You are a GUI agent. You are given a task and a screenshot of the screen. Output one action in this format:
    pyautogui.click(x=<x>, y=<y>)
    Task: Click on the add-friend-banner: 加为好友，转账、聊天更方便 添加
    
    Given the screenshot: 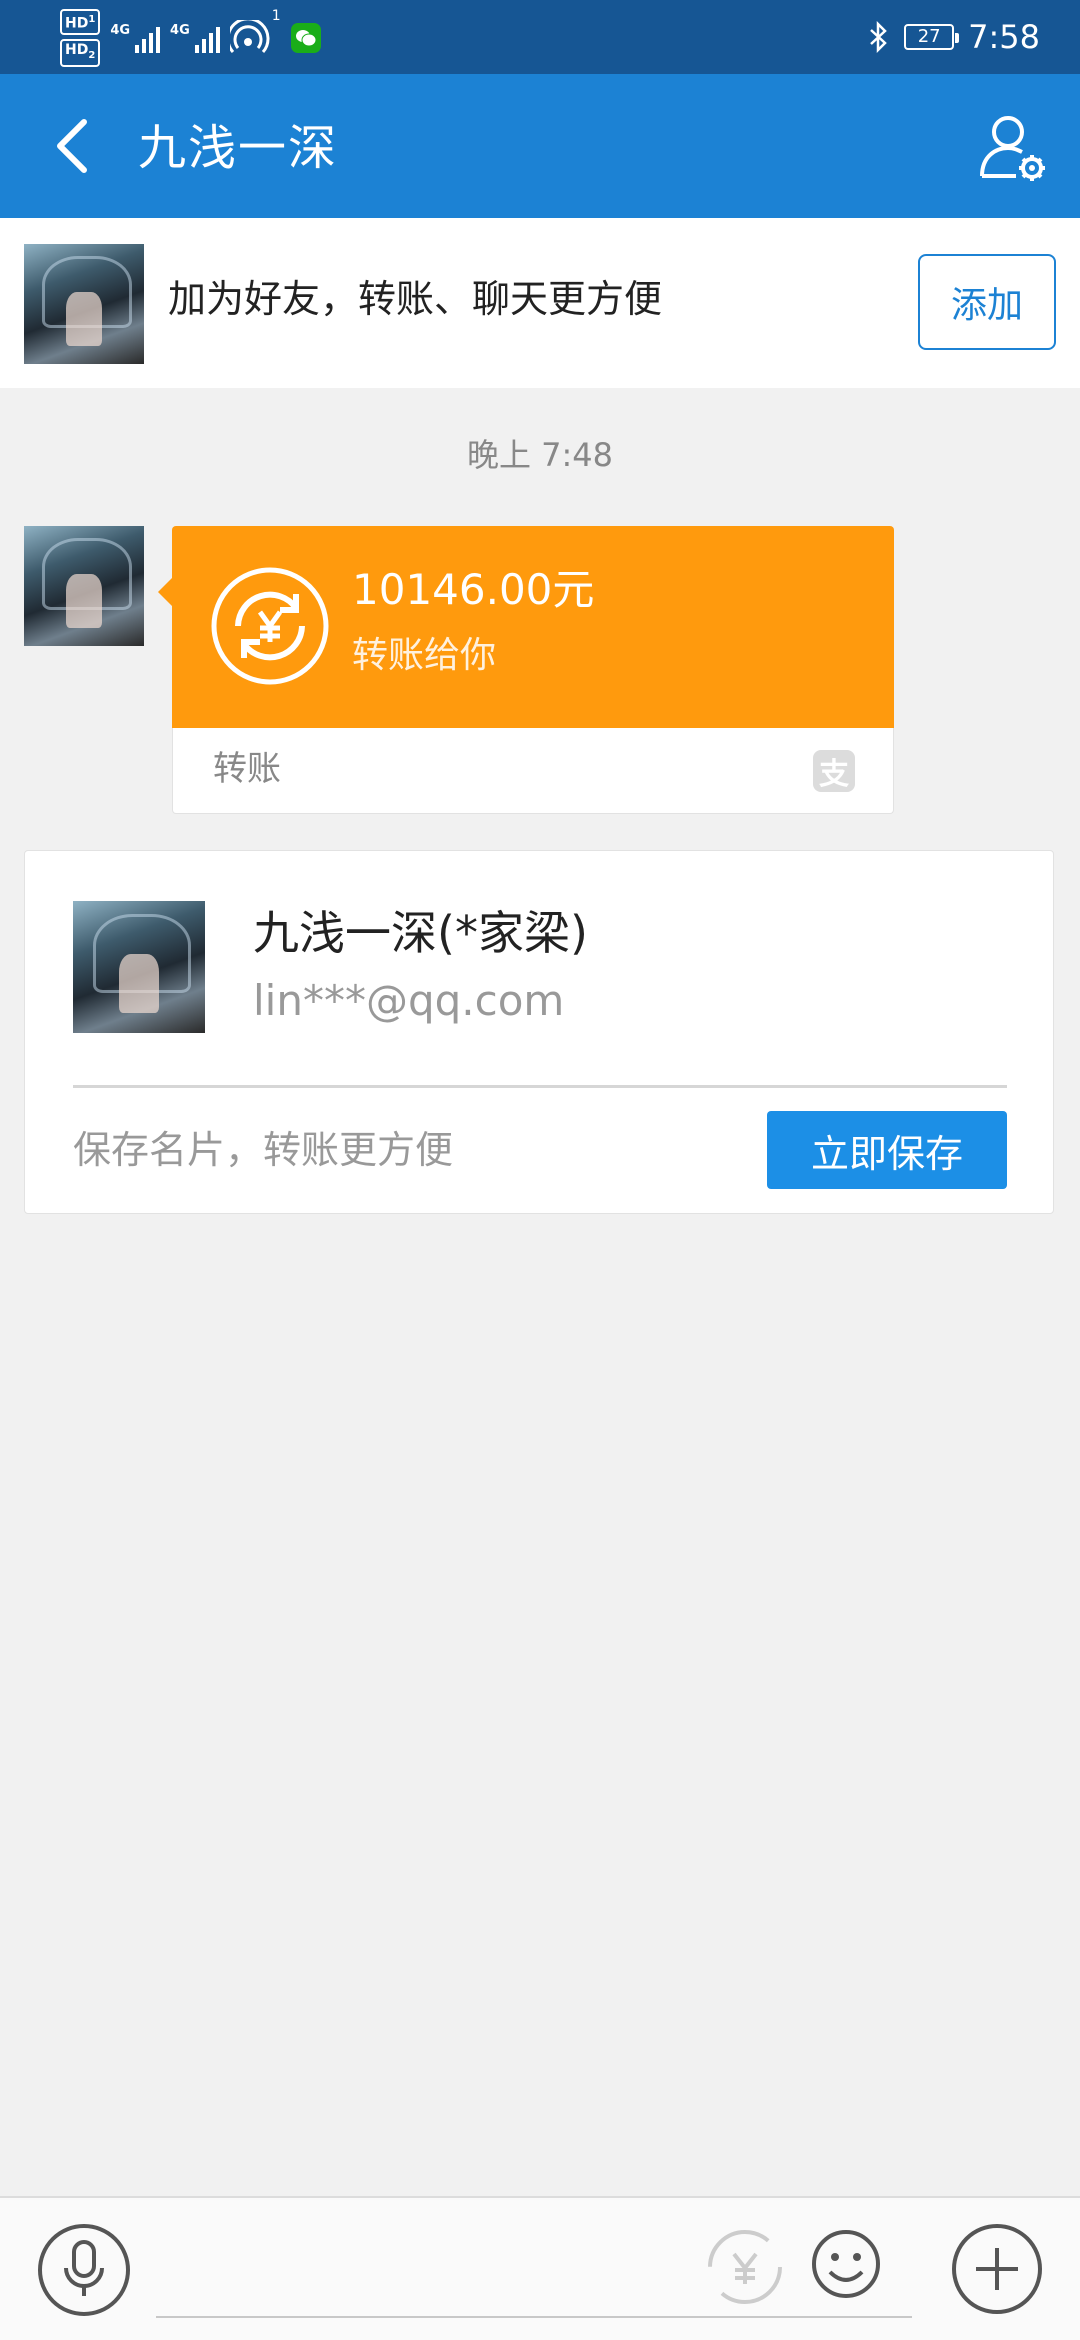 What is the action you would take?
    pyautogui.click(x=540, y=303)
    